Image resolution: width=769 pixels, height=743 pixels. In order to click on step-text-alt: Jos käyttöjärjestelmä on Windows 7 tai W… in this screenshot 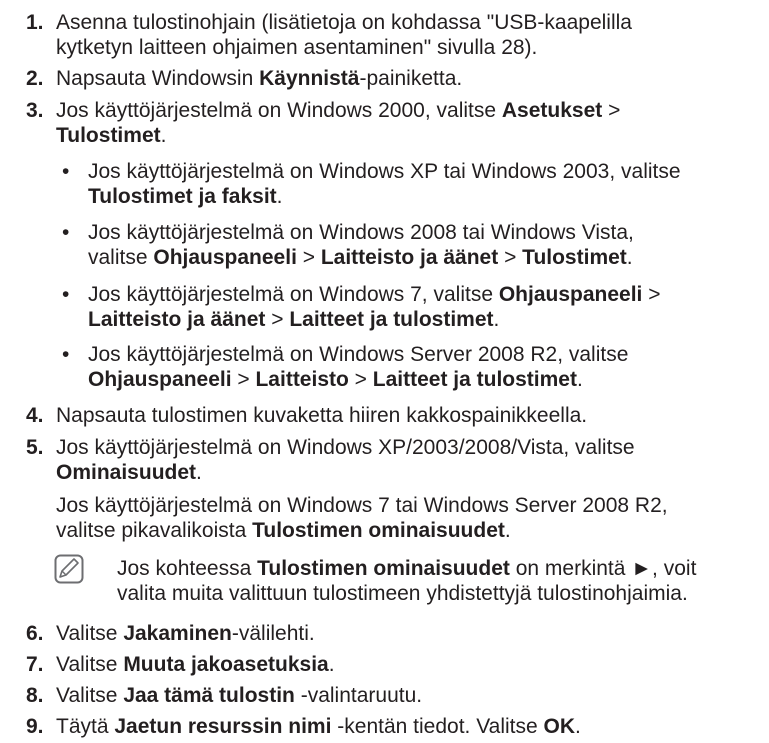, I will do `click(362, 505)`.